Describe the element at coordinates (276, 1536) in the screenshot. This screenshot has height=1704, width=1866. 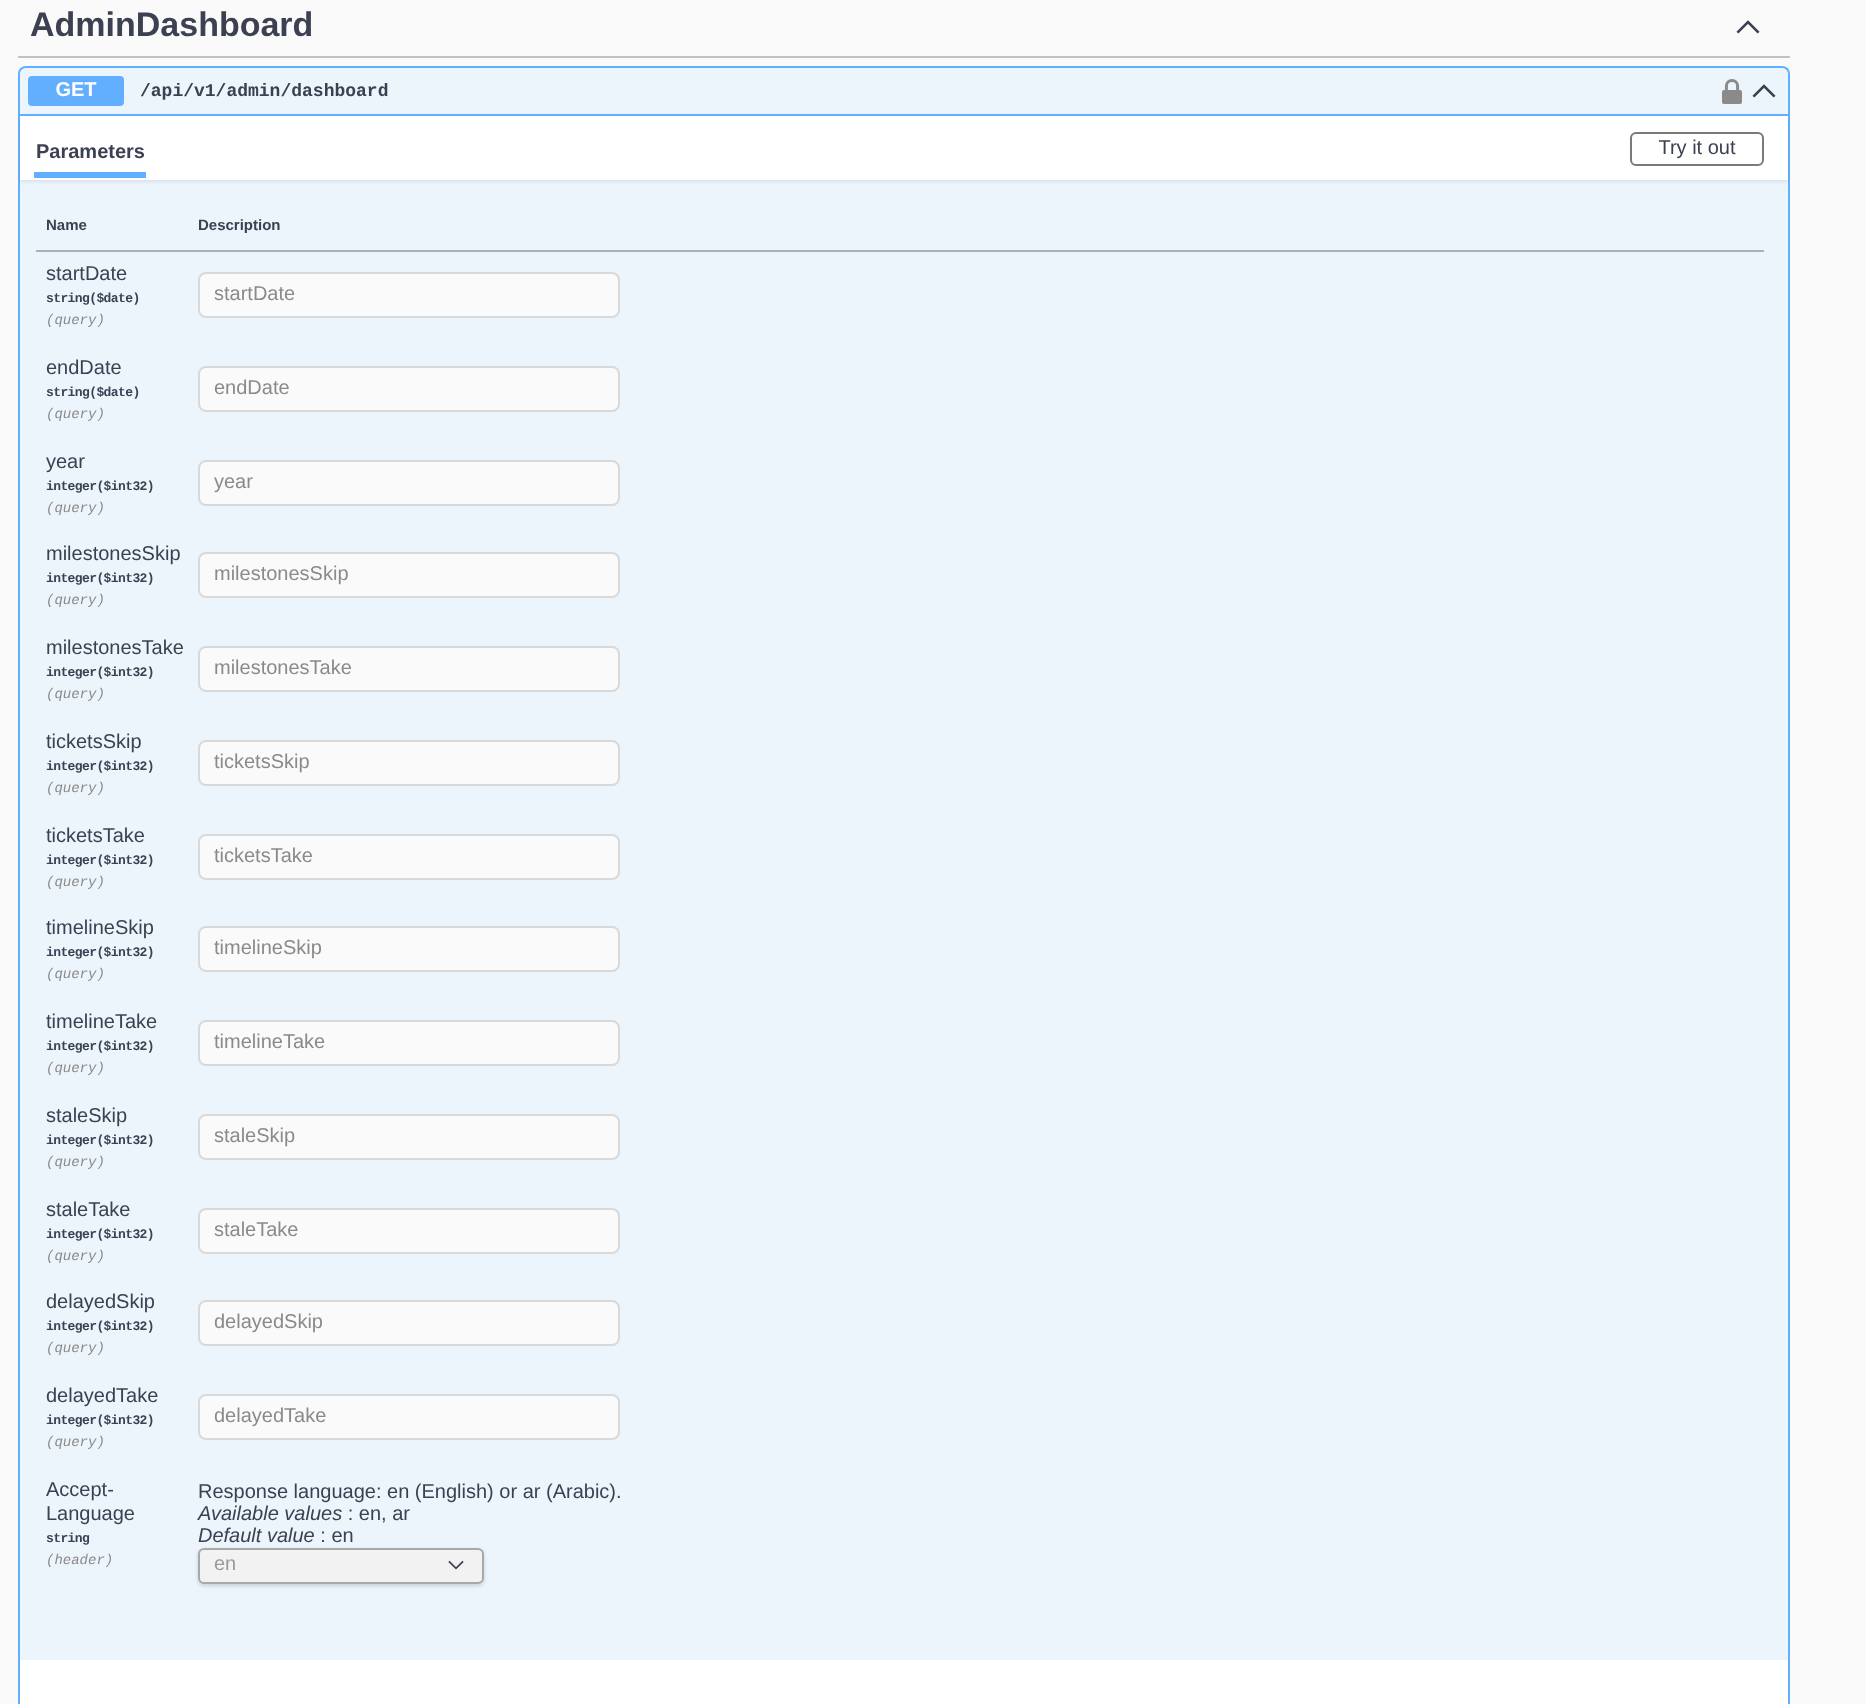
I see `default-value-text: Default value : en` at that location.